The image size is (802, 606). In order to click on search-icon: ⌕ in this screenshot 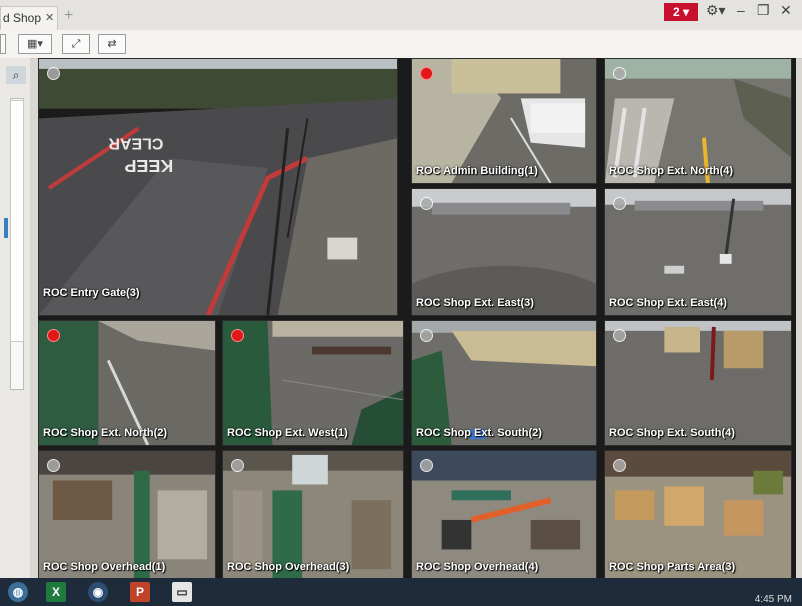, I will do `click(16, 75)`.